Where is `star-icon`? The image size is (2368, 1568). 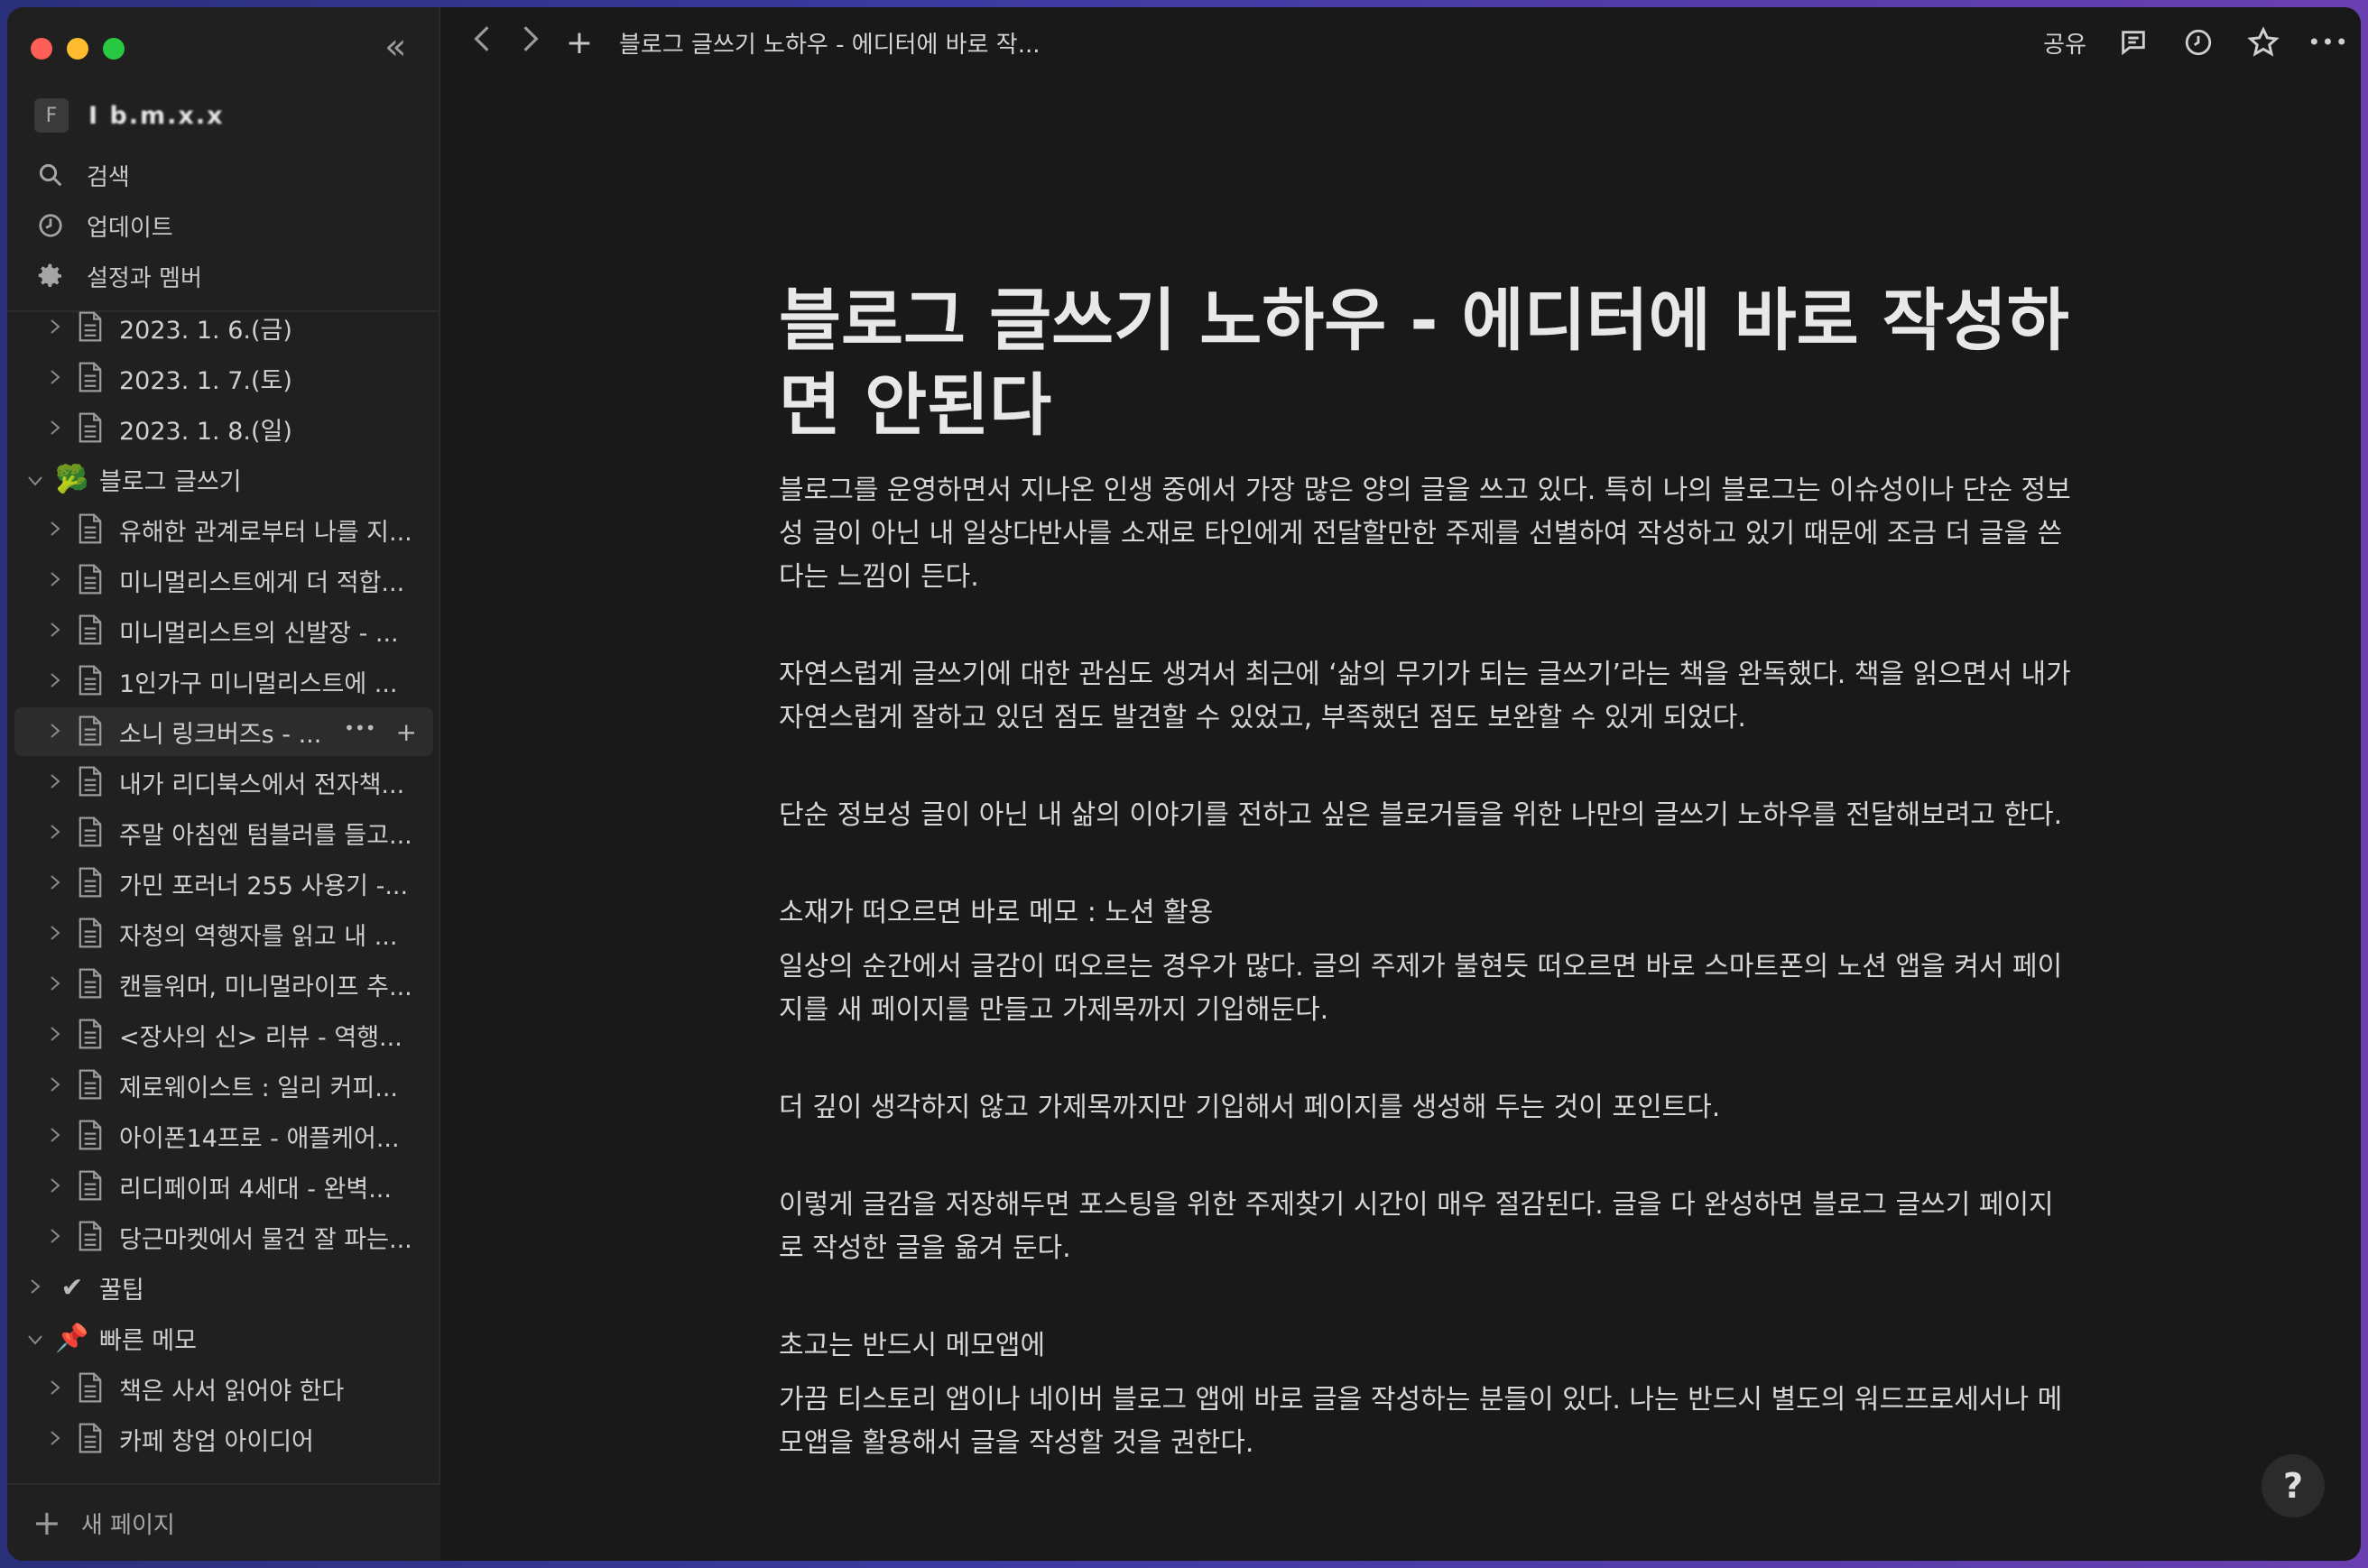 star-icon is located at coordinates (2263, 42).